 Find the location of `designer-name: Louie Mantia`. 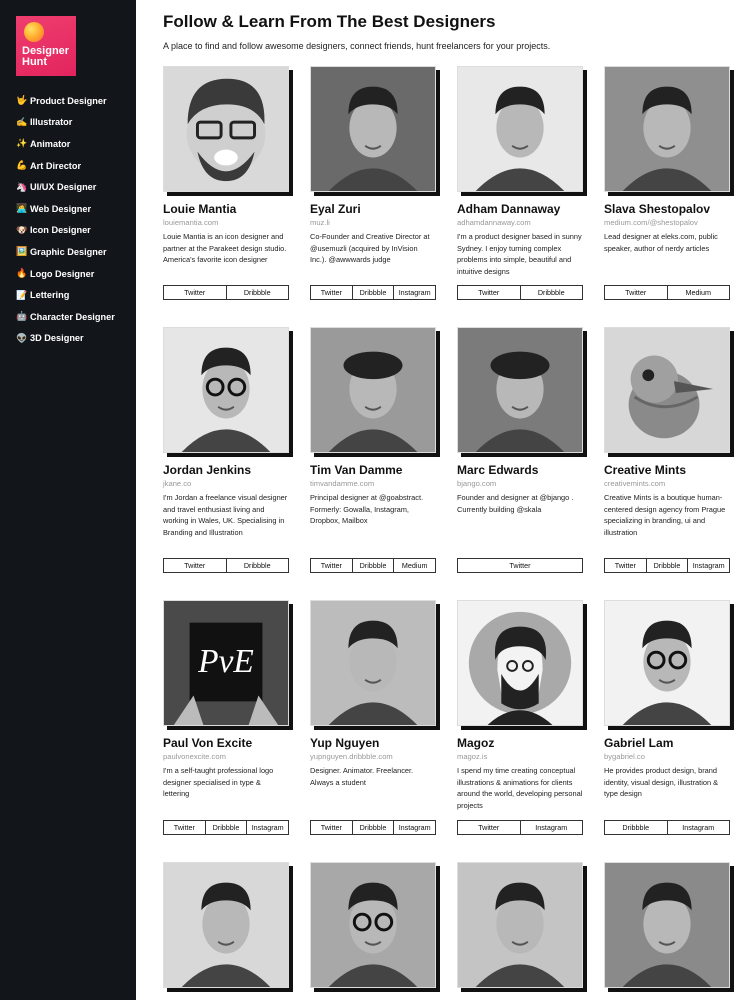

designer-name: Louie Mantia is located at coordinates (226, 209).